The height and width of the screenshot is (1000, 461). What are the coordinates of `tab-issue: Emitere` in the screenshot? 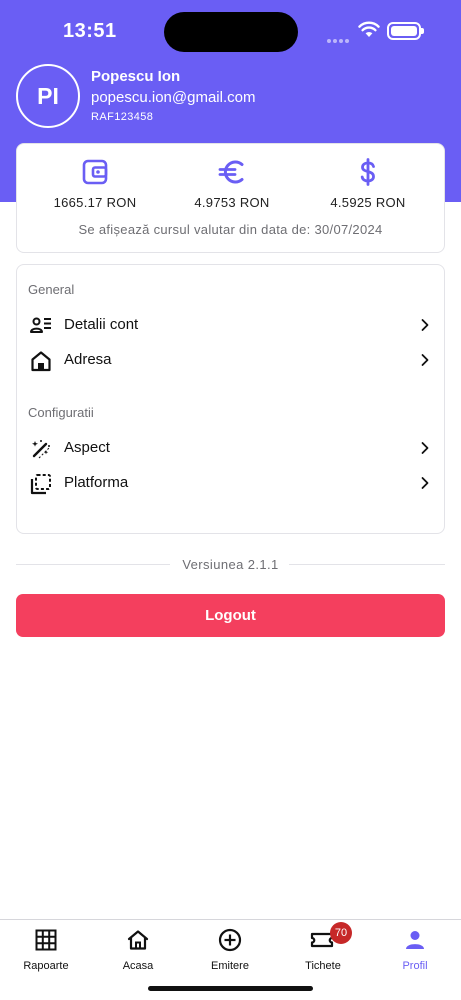 It's located at (230, 950).